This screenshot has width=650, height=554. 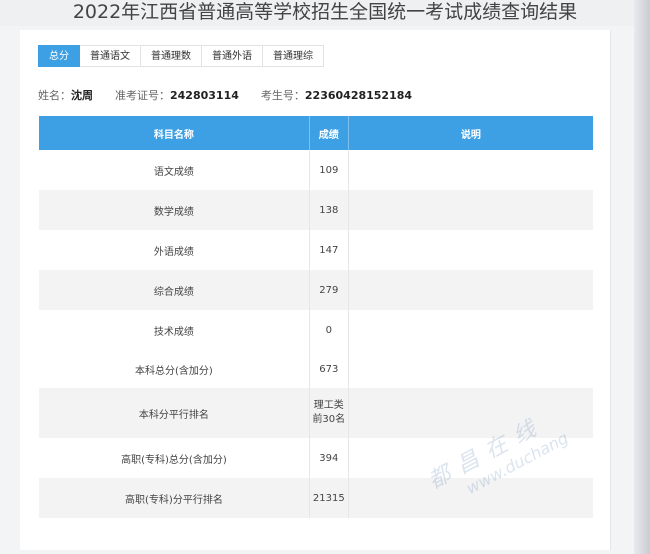 What do you see at coordinates (282, 95) in the screenshot?
I see `examinee-label: 考生号：` at bounding box center [282, 95].